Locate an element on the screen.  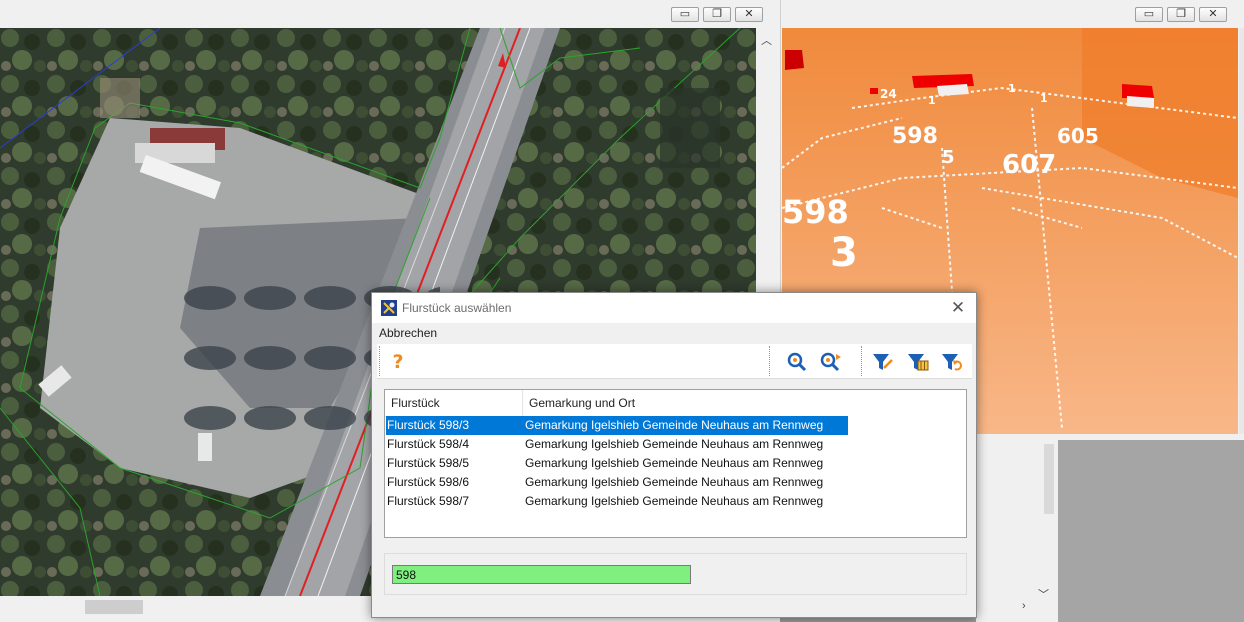
parcel-search-input is located at coordinates (541, 574).